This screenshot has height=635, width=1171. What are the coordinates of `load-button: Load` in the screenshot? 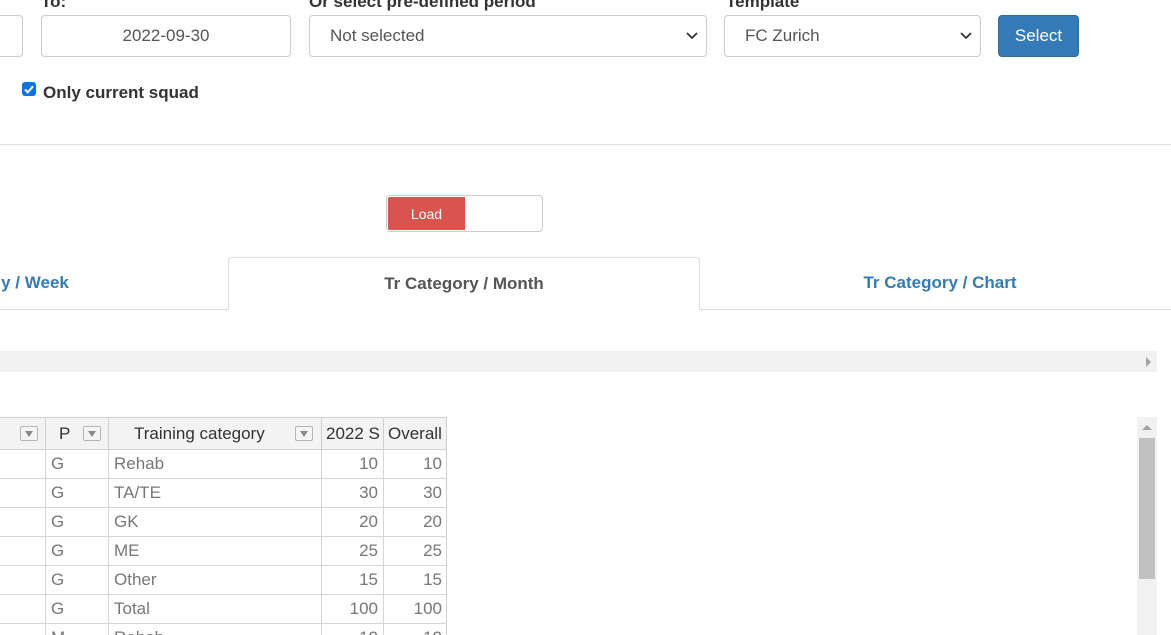 It's located at (426, 213).